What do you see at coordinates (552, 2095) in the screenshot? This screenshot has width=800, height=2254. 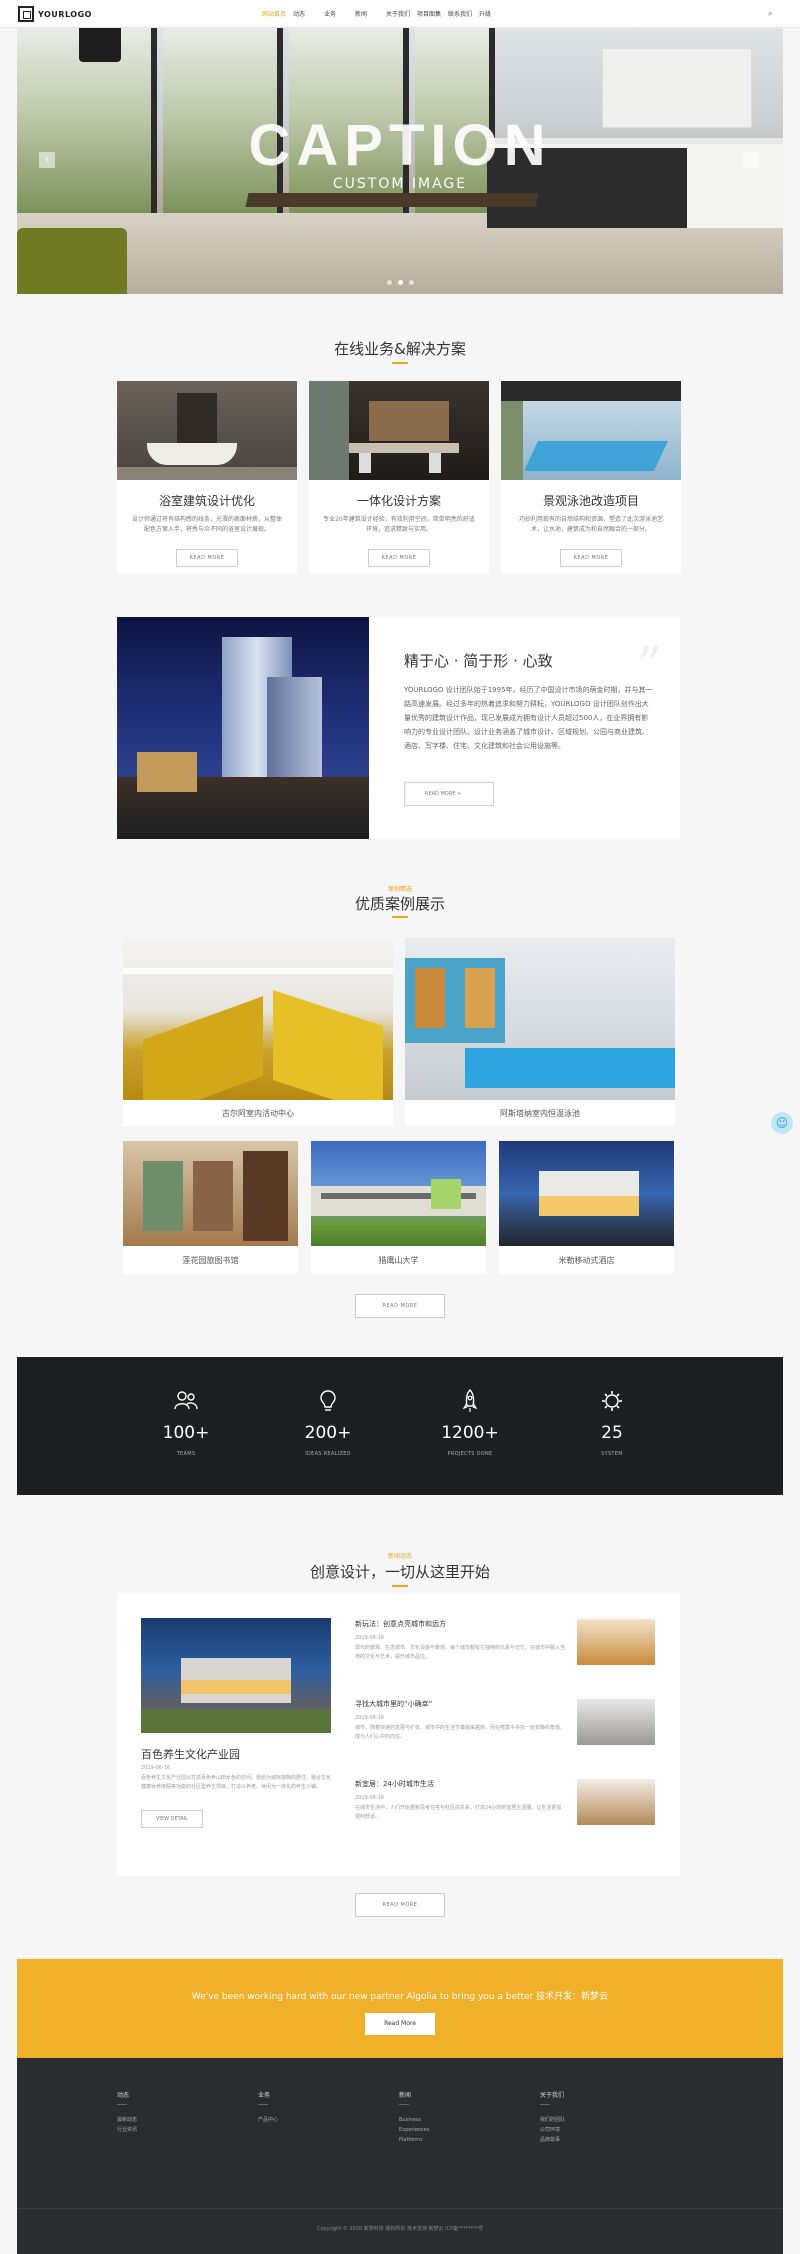 I see `footer-column-title: 关于我们` at bounding box center [552, 2095].